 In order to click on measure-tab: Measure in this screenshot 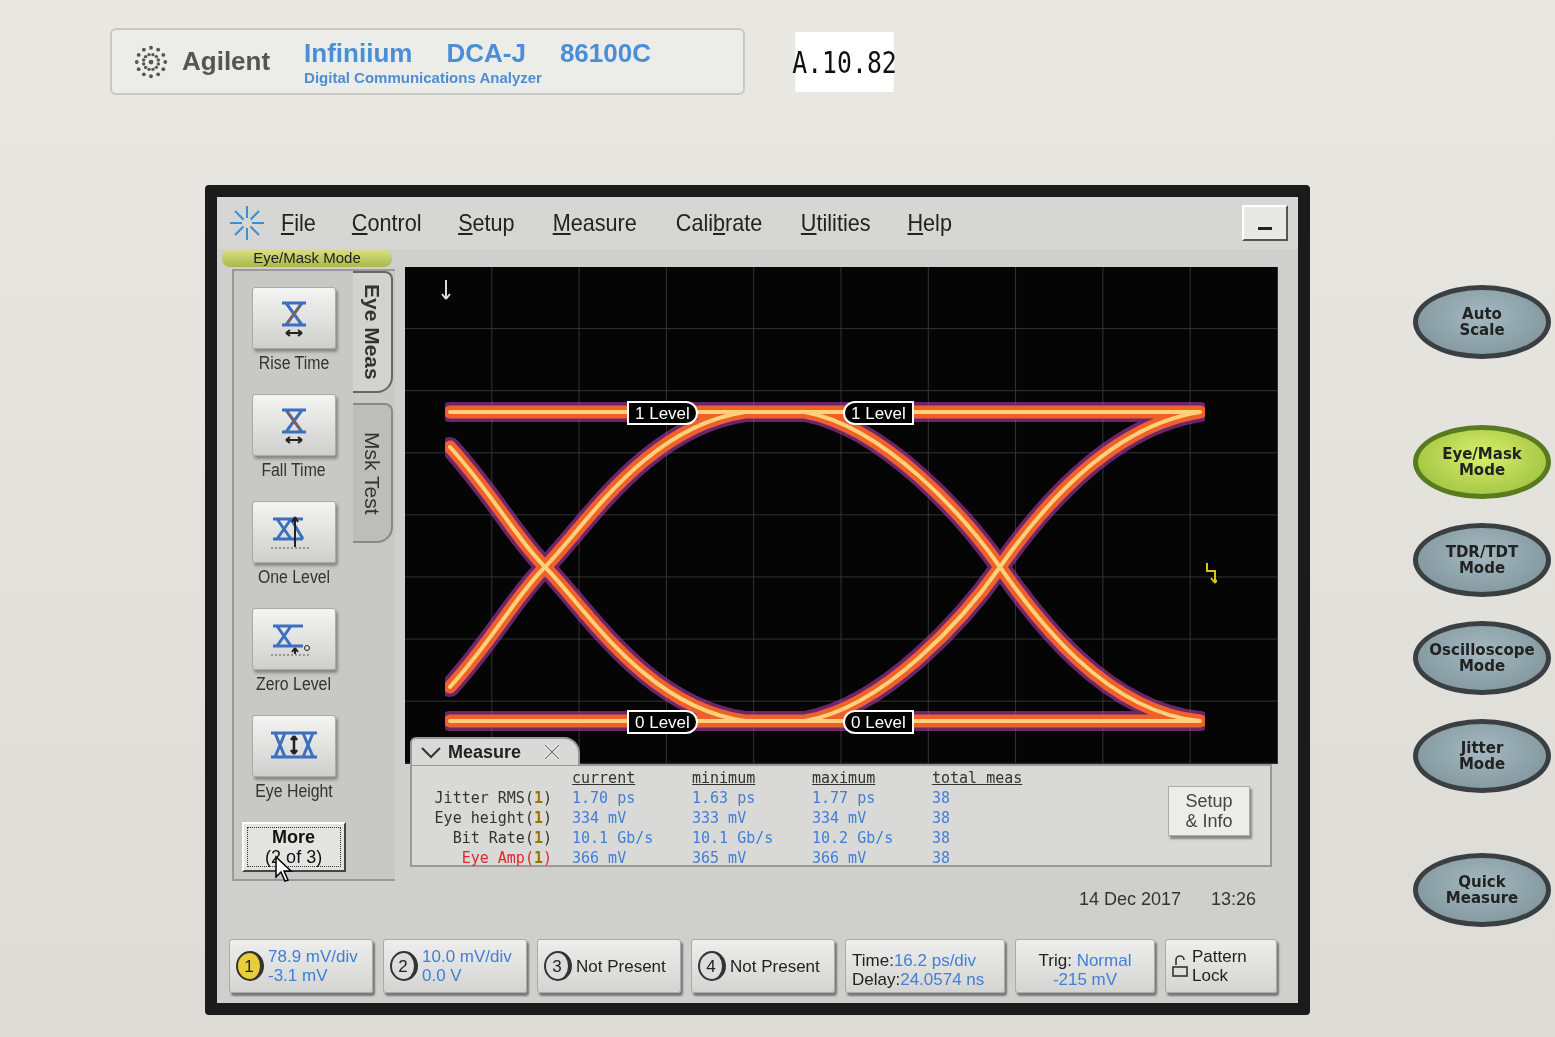, I will do `click(495, 751)`.